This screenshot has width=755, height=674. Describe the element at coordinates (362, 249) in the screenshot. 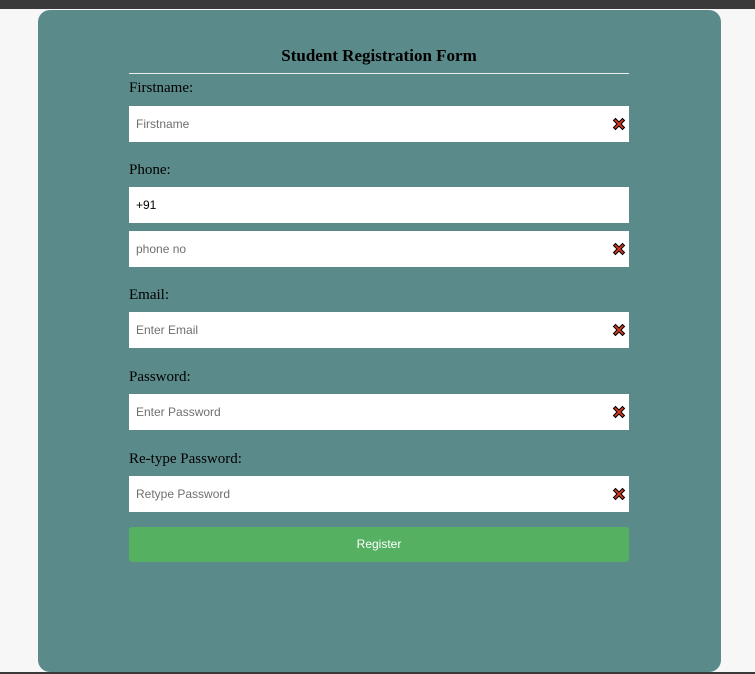

I see `phone-input` at that location.